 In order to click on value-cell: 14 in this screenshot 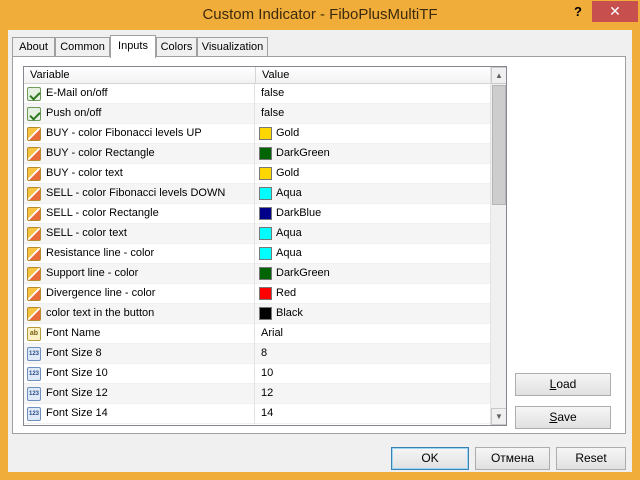, I will do `click(373, 414)`.